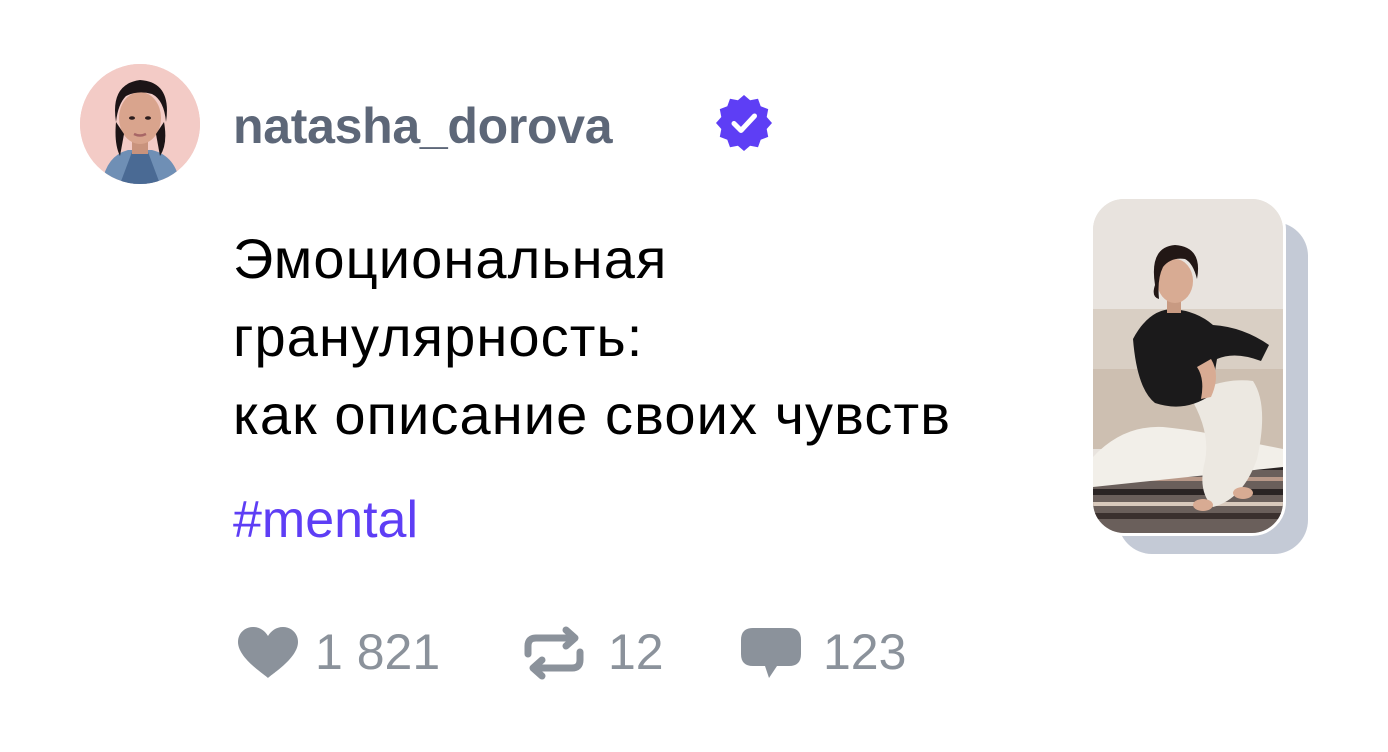 This screenshot has width=1388, height=752. I want to click on post-photo, so click(1188, 366).